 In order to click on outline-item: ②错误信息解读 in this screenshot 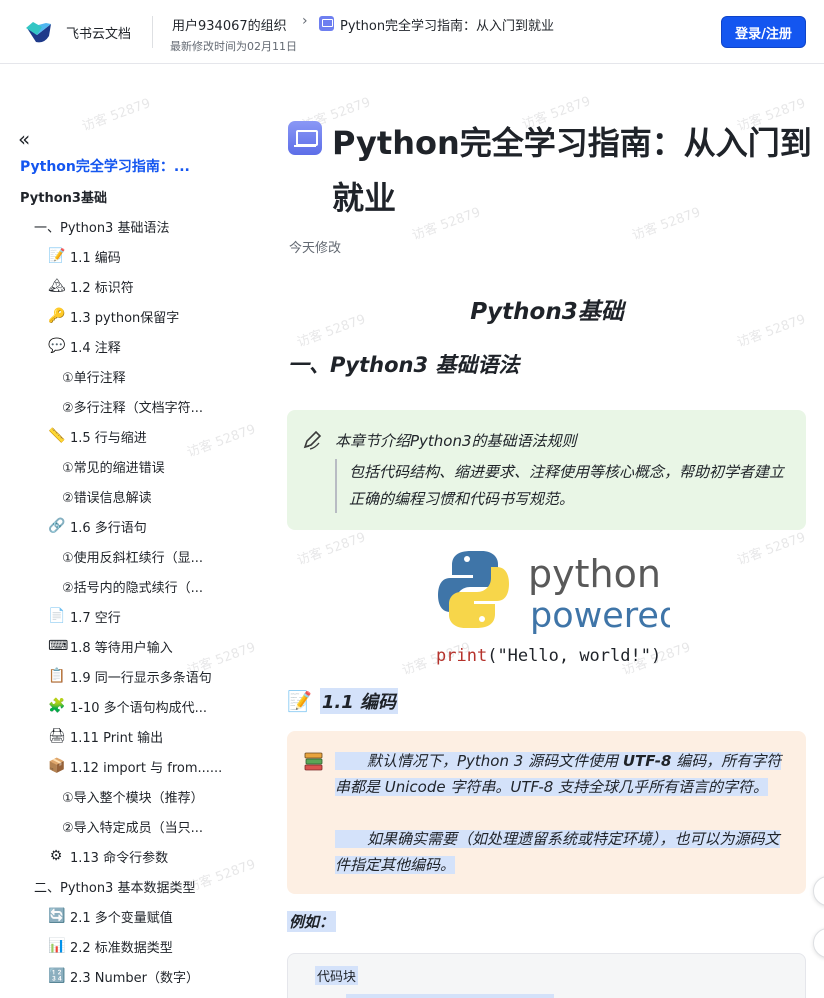, I will do `click(107, 496)`.